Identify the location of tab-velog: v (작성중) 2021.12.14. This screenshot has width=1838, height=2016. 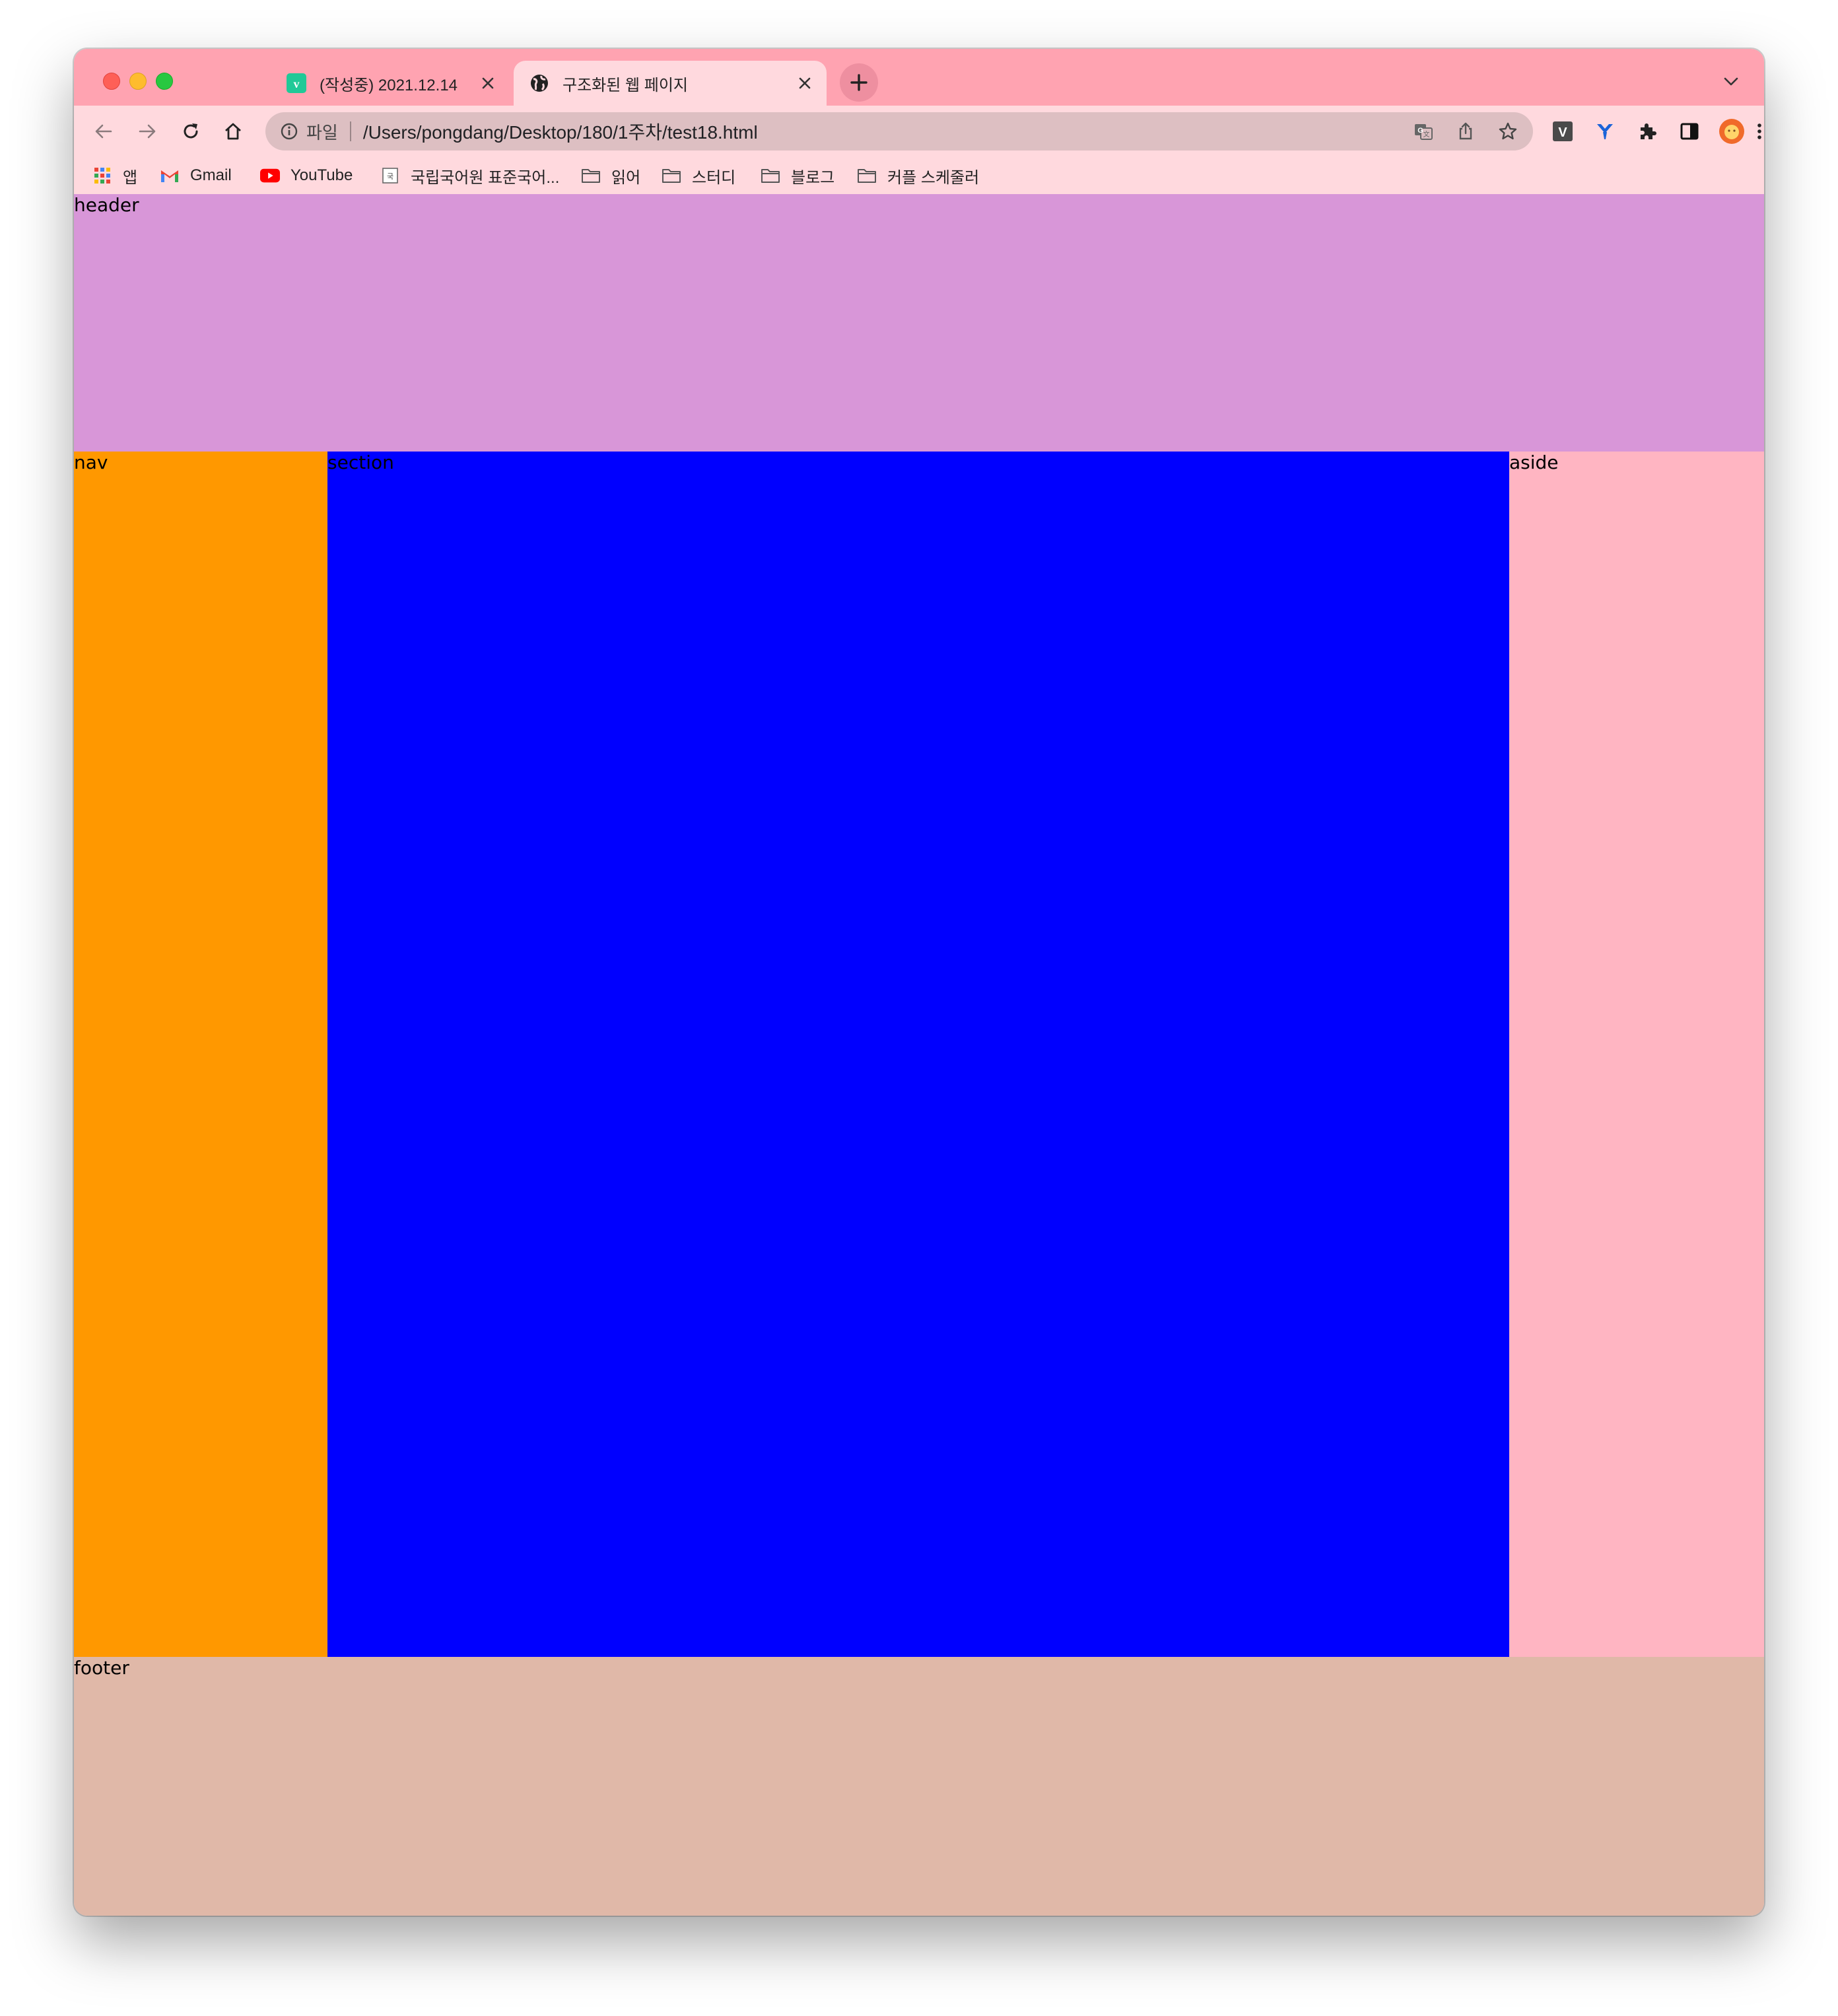
(355, 83).